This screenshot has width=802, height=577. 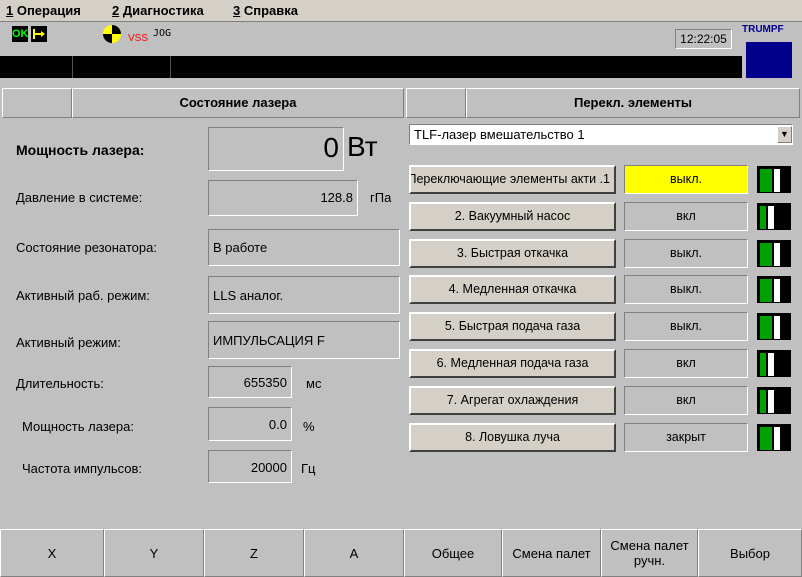 I want to click on switch-element-button: 6. Медленная подача газа, so click(x=512, y=363).